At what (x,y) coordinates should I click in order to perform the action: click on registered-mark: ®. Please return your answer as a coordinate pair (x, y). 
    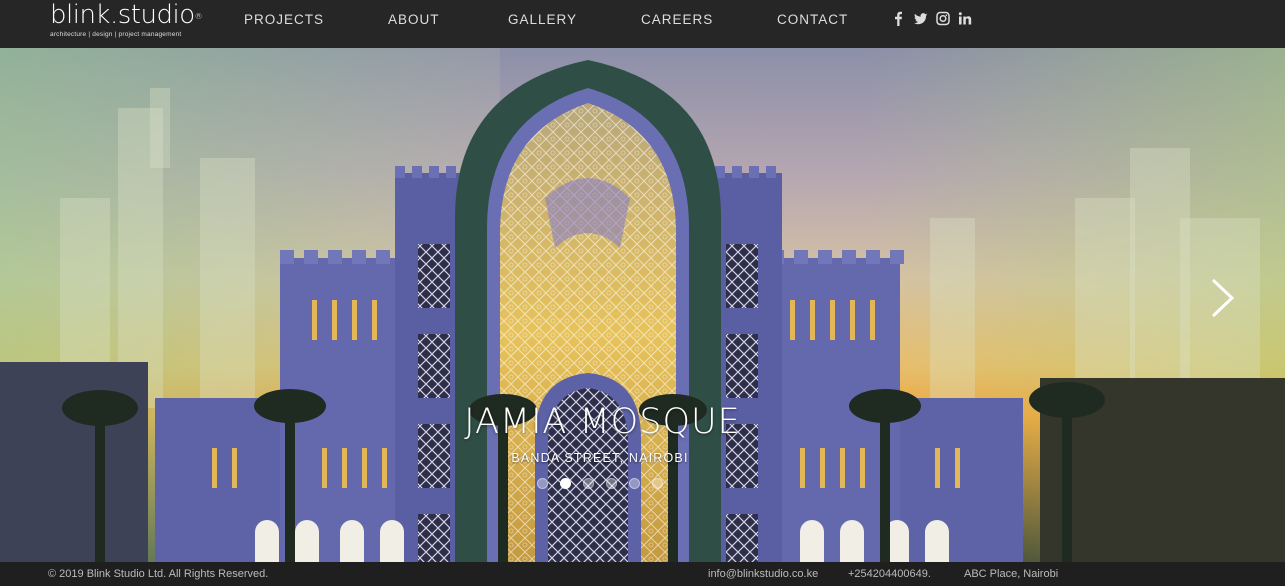
    Looking at the image, I should click on (198, 16).